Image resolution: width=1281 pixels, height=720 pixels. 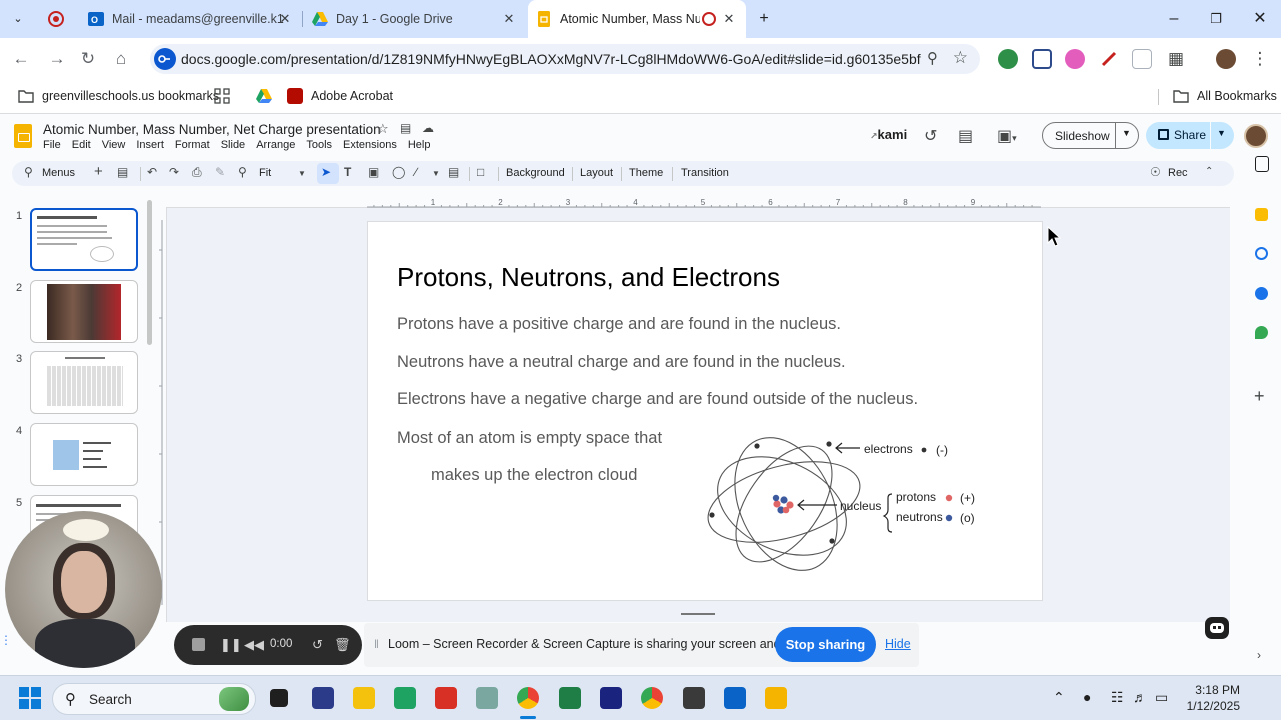 What do you see at coordinates (705, 173) in the screenshot?
I see `transition-button: Transition` at bounding box center [705, 173].